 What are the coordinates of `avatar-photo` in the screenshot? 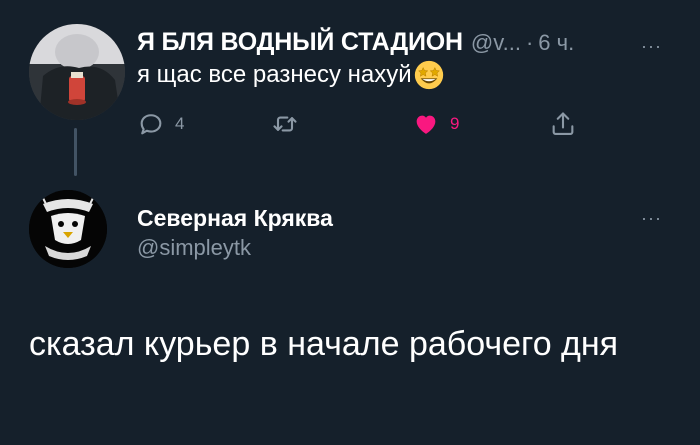 It's located at (77, 72).